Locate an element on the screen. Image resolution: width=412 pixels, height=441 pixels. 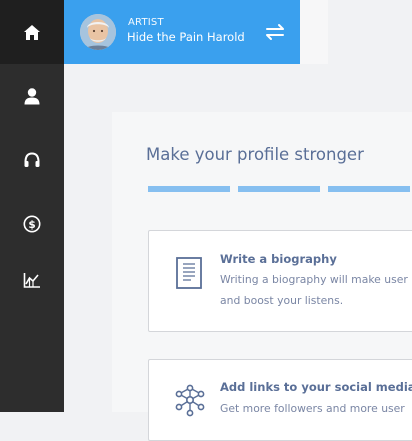
nav-stats is located at coordinates (32, 280).